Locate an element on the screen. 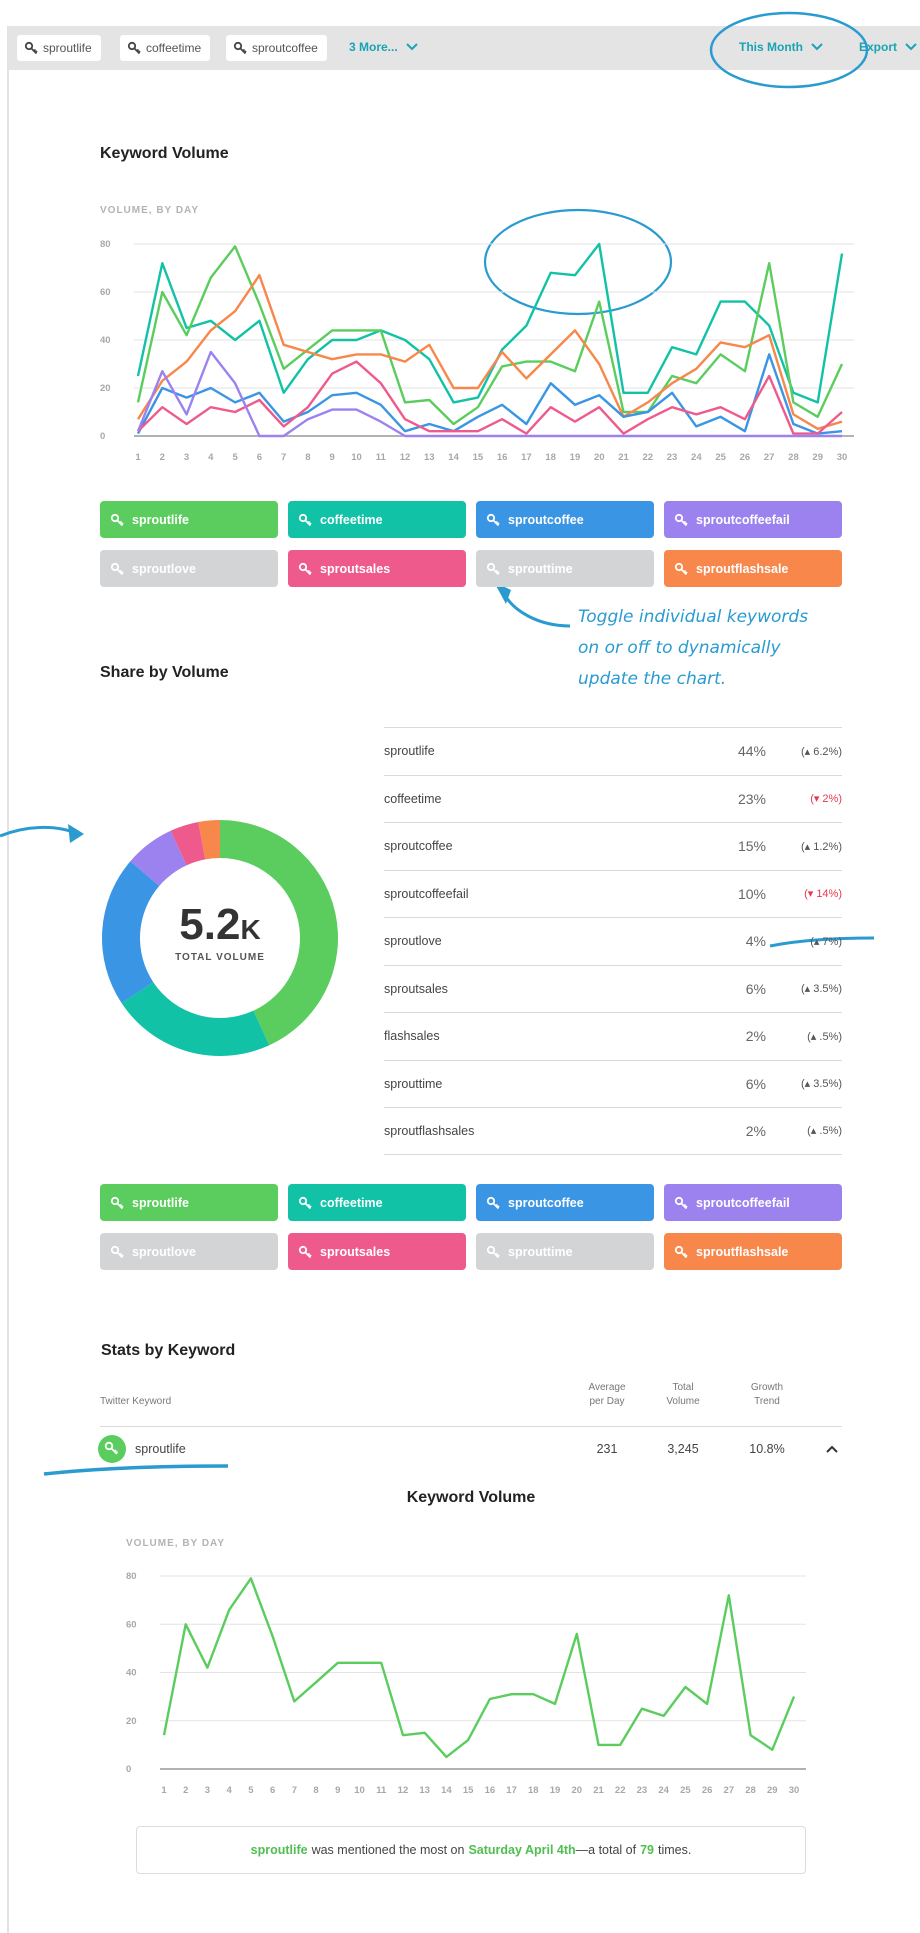 The height and width of the screenshot is (1933, 920). total-volume-suffix: K is located at coordinates (250, 929).